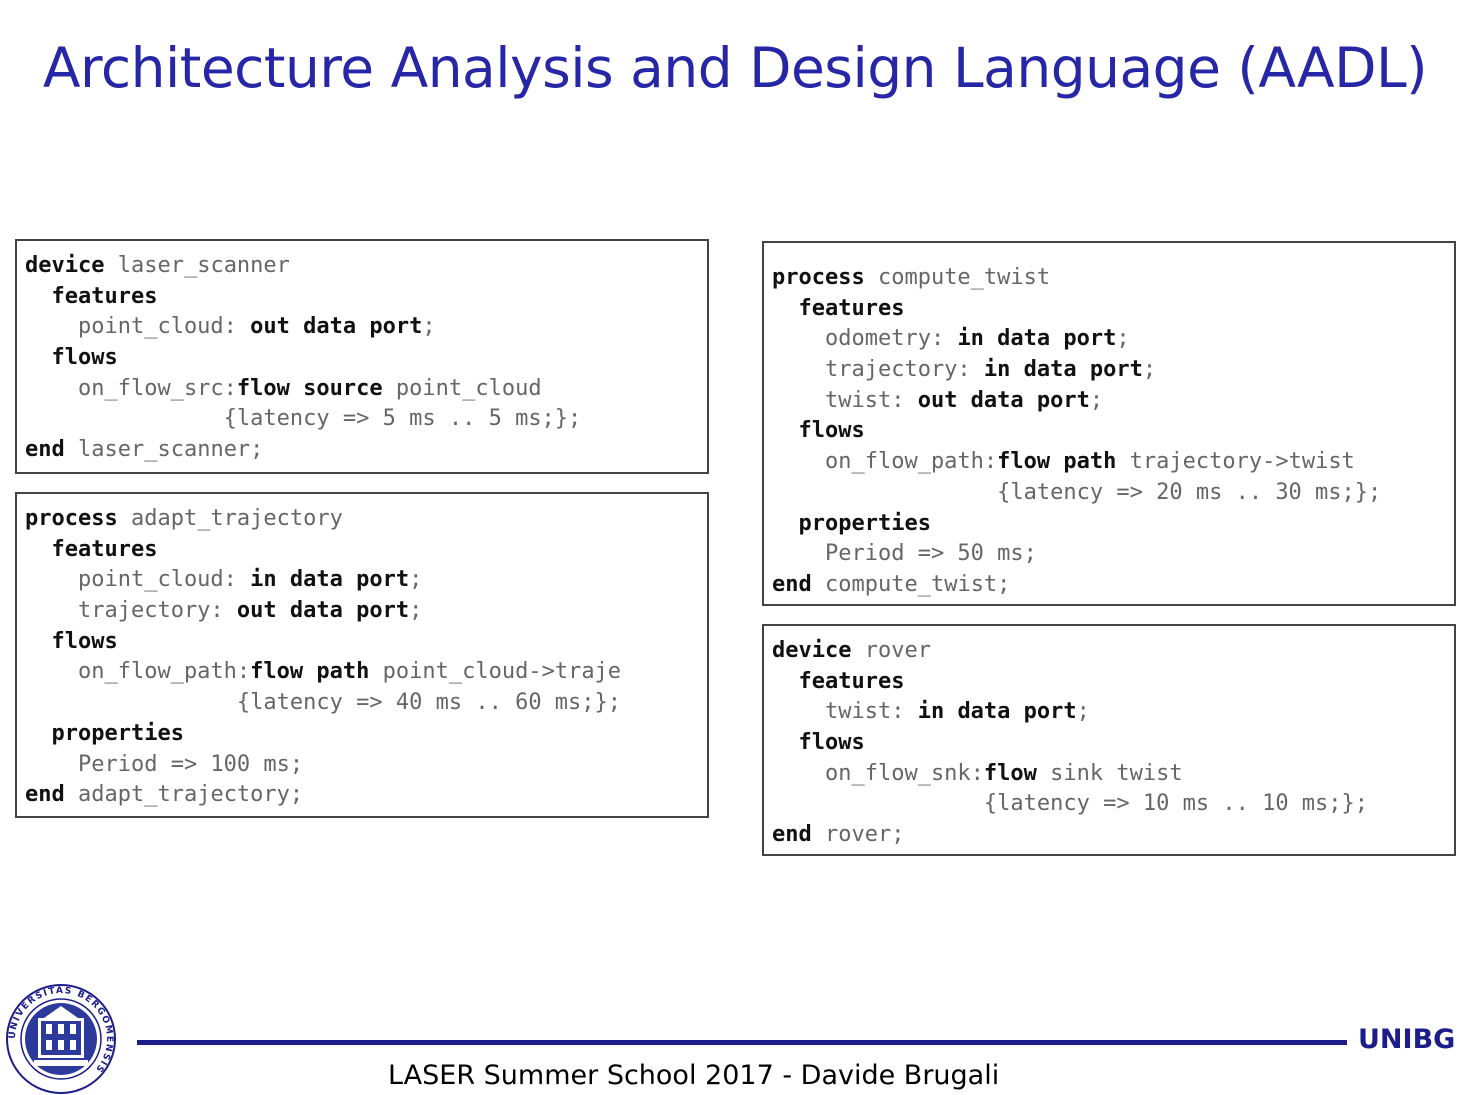  What do you see at coordinates (61, 1039) in the screenshot?
I see `university-seal-icon: UNIVERSITAS BERGOMENSIS` at bounding box center [61, 1039].